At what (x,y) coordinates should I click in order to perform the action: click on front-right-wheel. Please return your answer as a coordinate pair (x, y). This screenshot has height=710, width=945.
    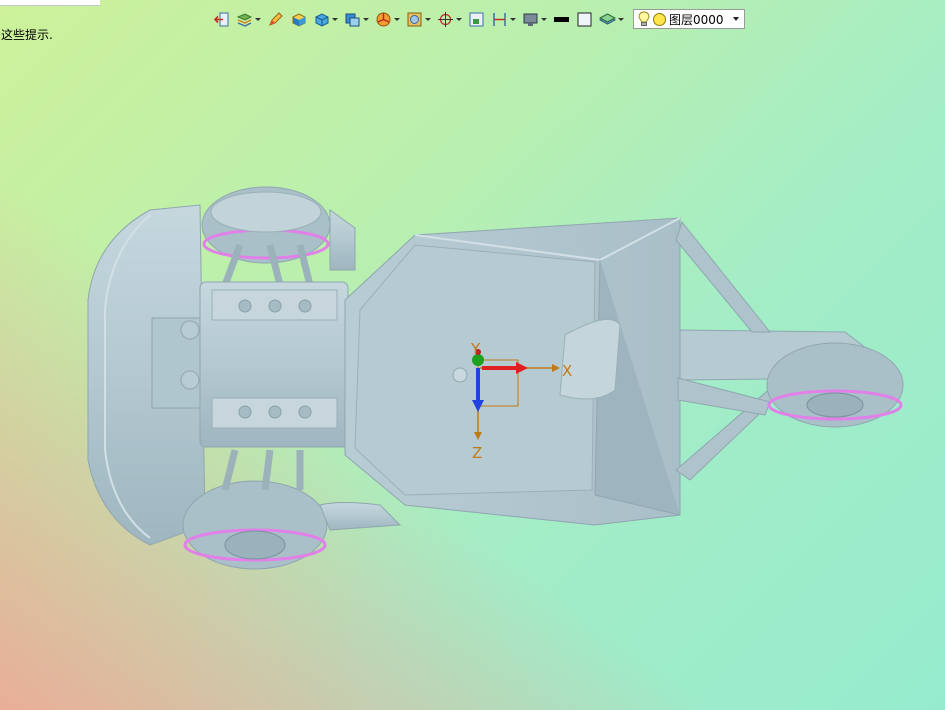
    Looking at the image, I should click on (255, 525).